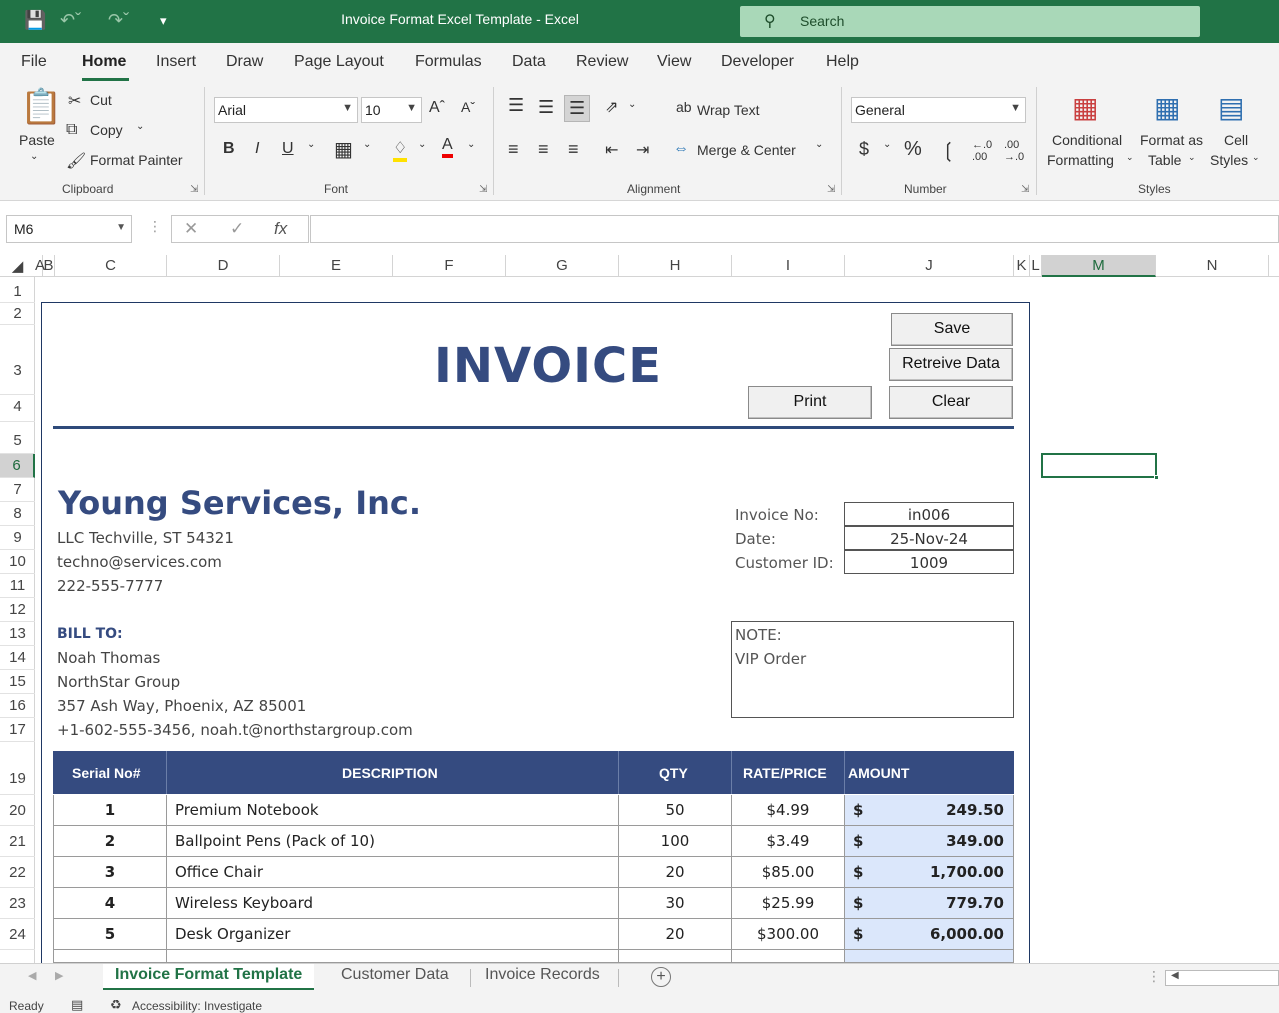 Image resolution: width=1279 pixels, height=1013 pixels. I want to click on item-qty-cell: 50, so click(675, 810).